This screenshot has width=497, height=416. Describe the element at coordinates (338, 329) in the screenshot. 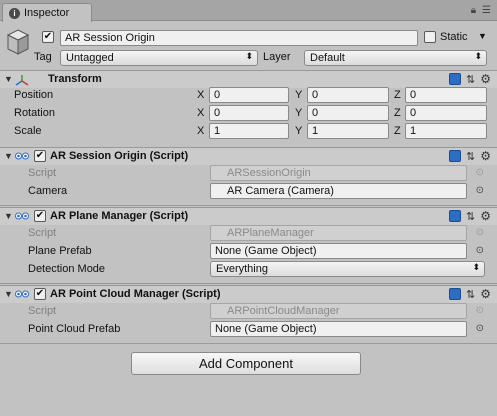

I see `point-cloud-prefab-field: None (Game Object)` at that location.